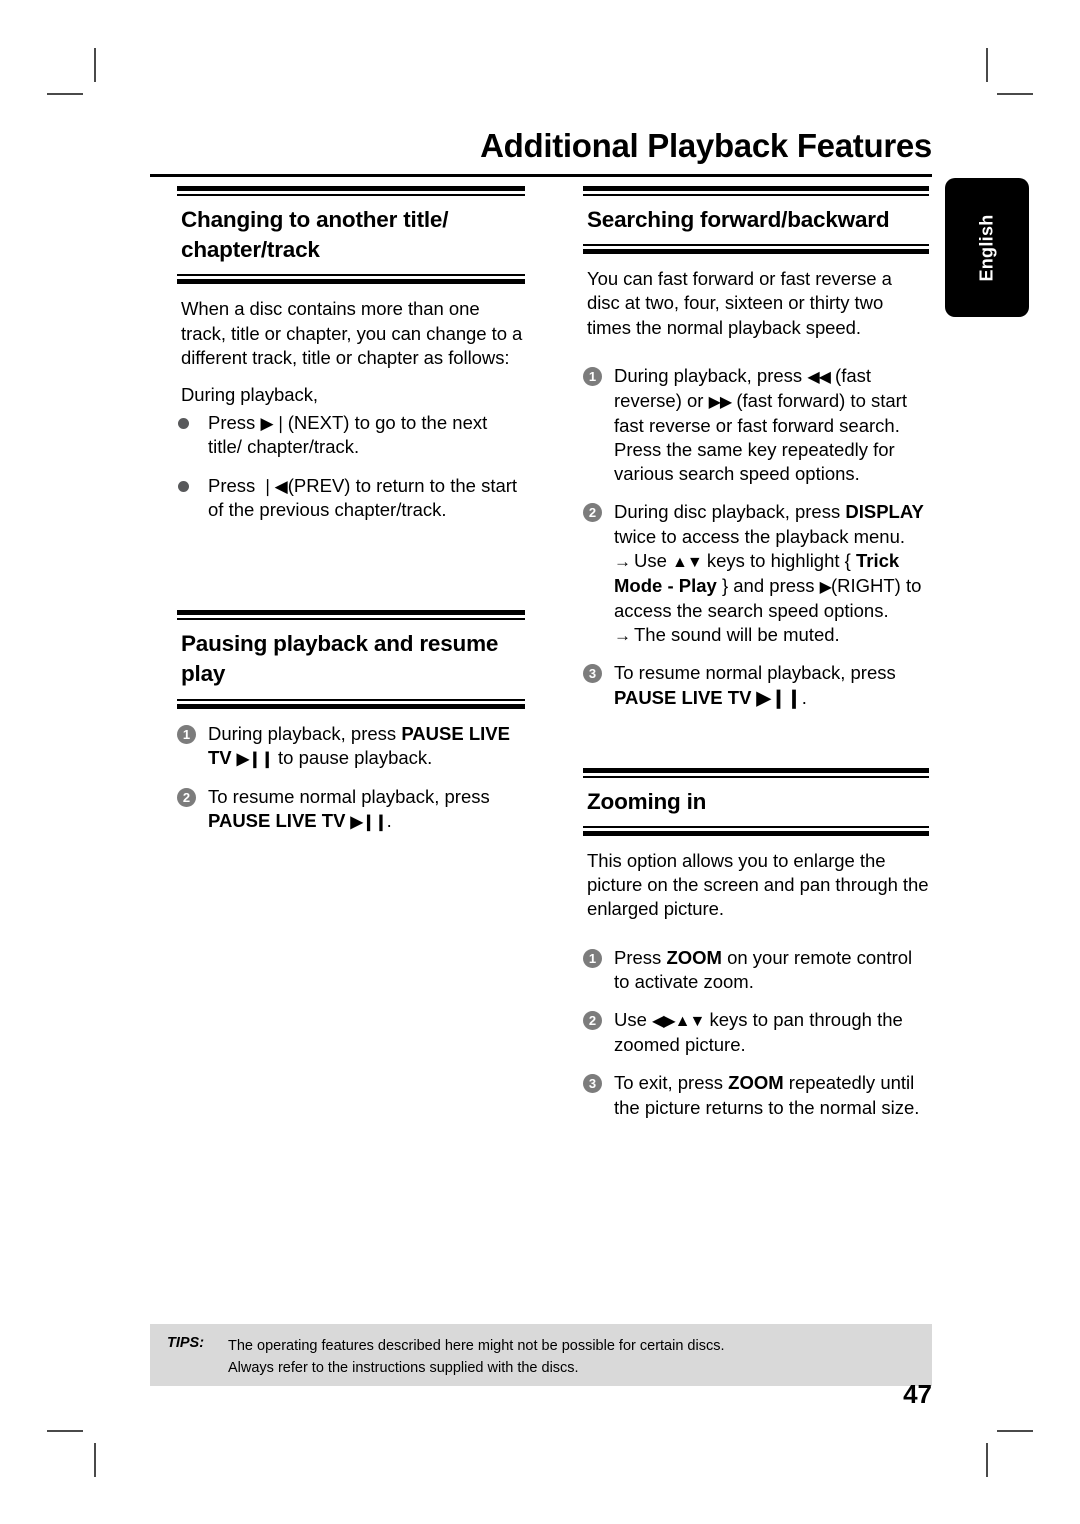  I want to click on prev-track-icon: ❘◀, so click(274, 486).